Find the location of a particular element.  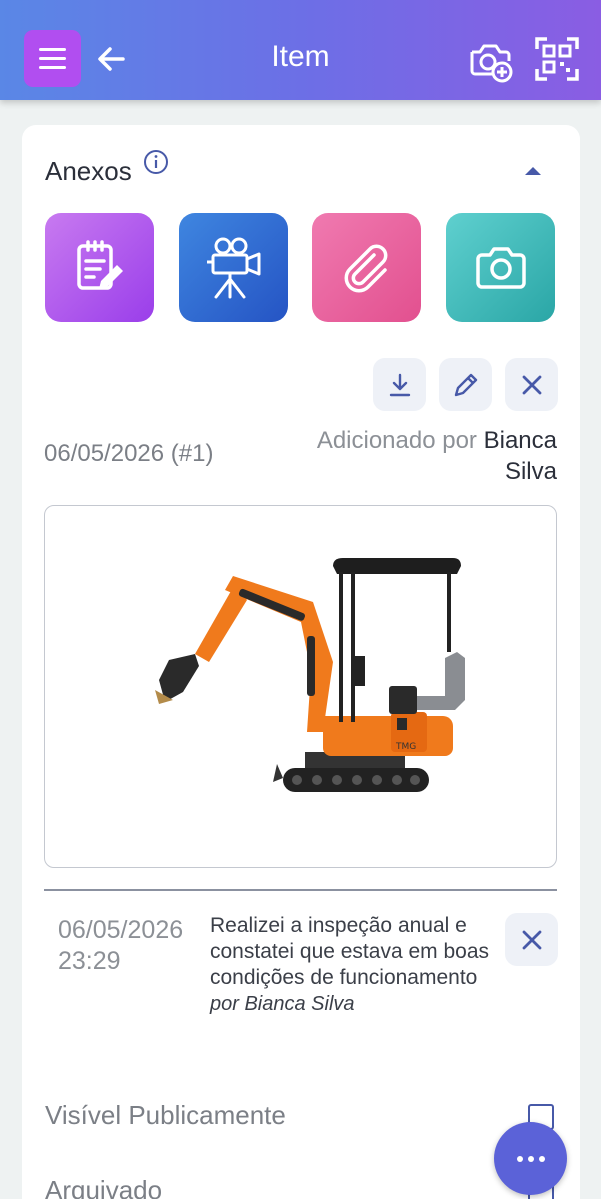

note-edit-icon is located at coordinates (99, 264).